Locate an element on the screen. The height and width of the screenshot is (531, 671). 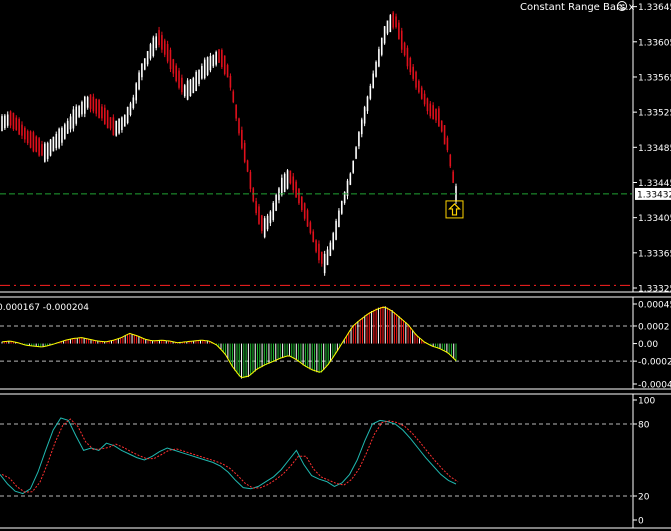
stoch-levels is located at coordinates (316, 460).